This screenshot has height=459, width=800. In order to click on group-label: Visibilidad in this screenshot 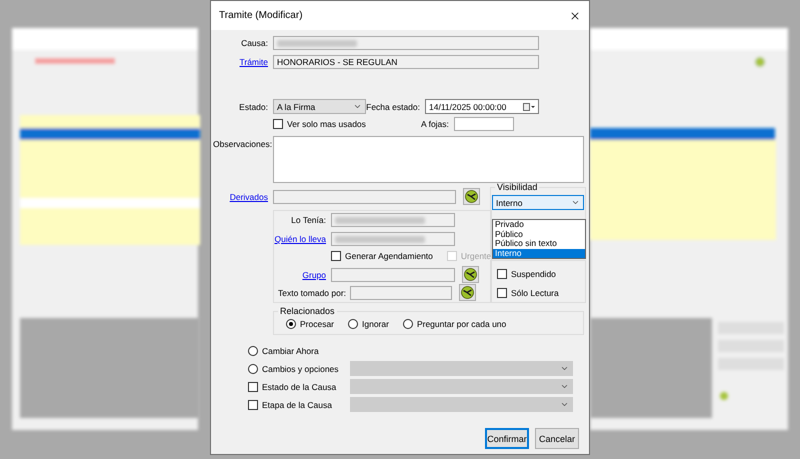, I will do `click(517, 187)`.